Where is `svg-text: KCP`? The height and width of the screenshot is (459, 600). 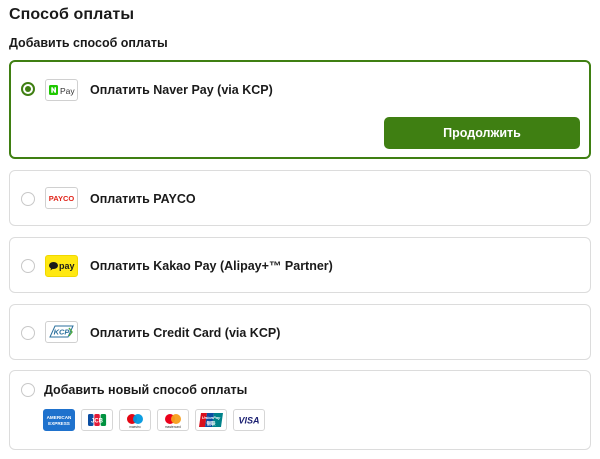
svg-text: KCP is located at coordinates (62, 332).